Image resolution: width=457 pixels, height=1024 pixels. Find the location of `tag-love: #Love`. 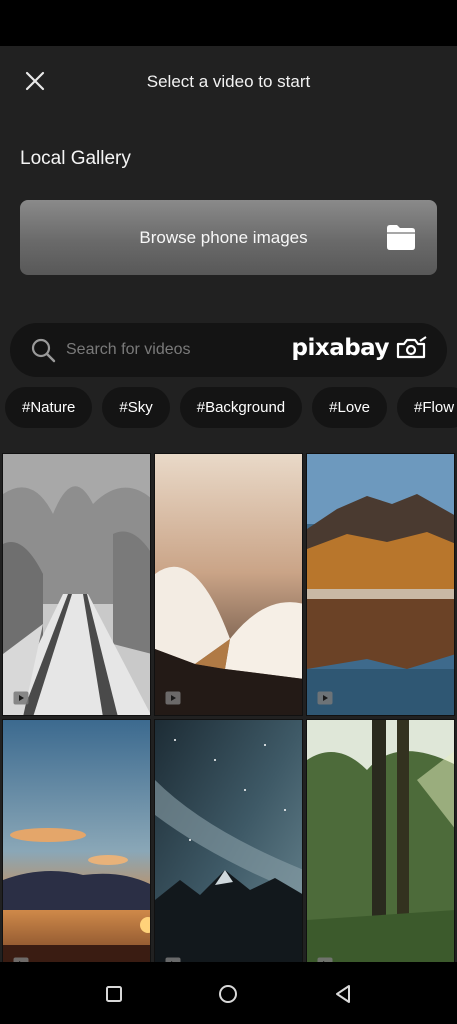

tag-love: #Love is located at coordinates (350, 407).